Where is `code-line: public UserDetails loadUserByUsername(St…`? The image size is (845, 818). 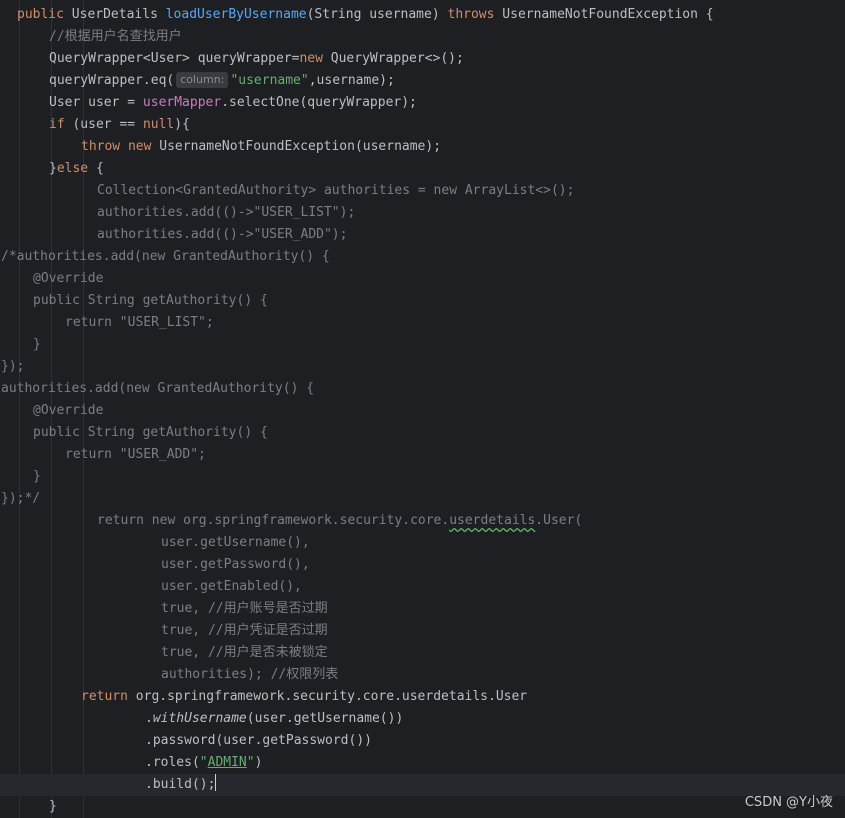
code-line: public UserDetails loadUserByUsername(St… is located at coordinates (422, 15).